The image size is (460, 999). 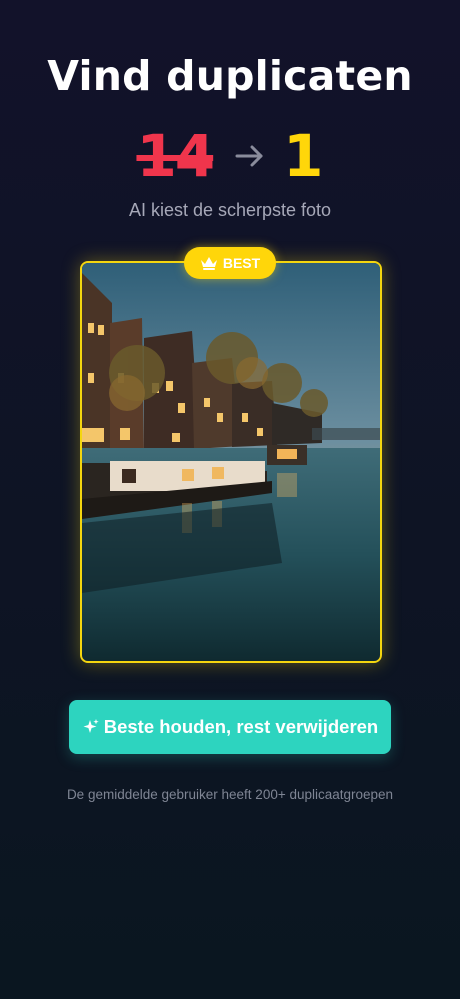 I want to click on keep-best-button: Beste houden, rest verwijderen, so click(x=230, y=727).